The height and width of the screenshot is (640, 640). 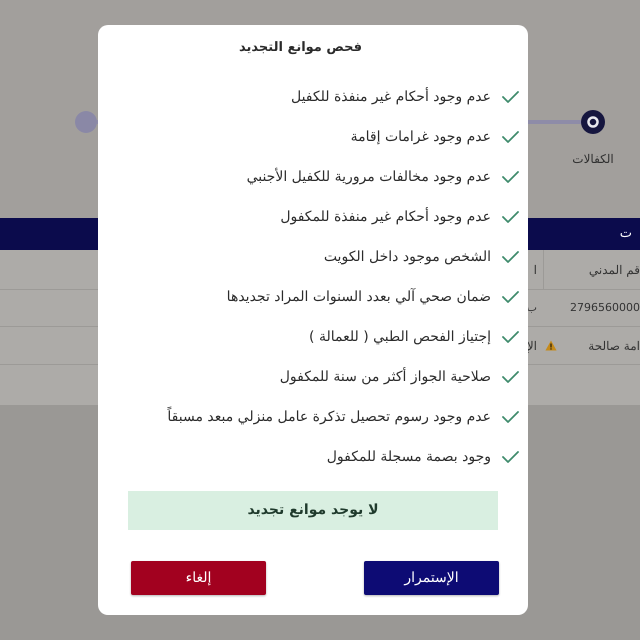 I want to click on step-label: الكفالات, so click(x=593, y=159).